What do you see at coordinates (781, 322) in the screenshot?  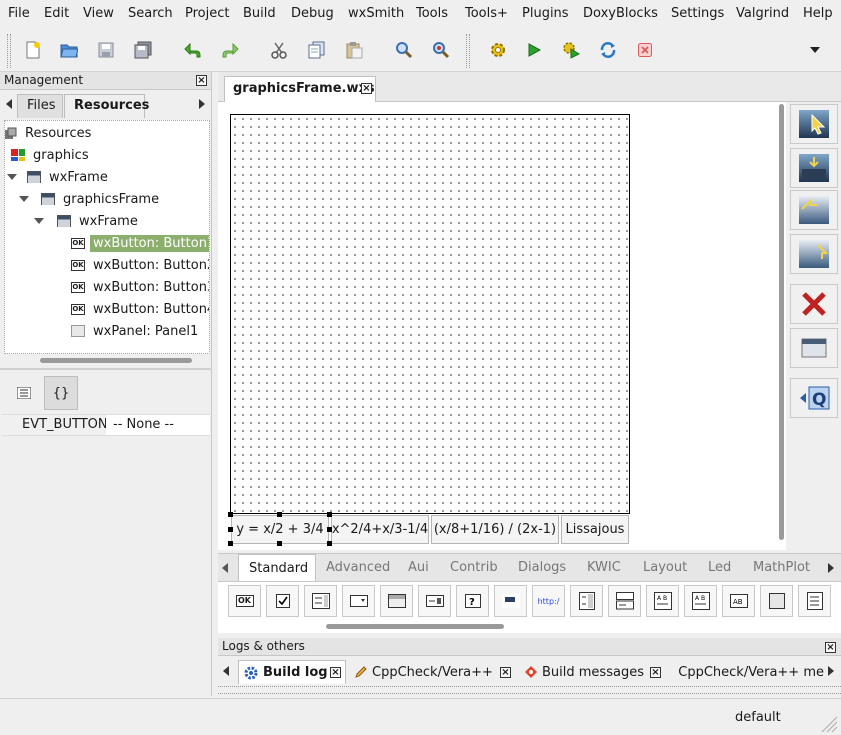 I see `designer-vertical-scrollbar` at bounding box center [781, 322].